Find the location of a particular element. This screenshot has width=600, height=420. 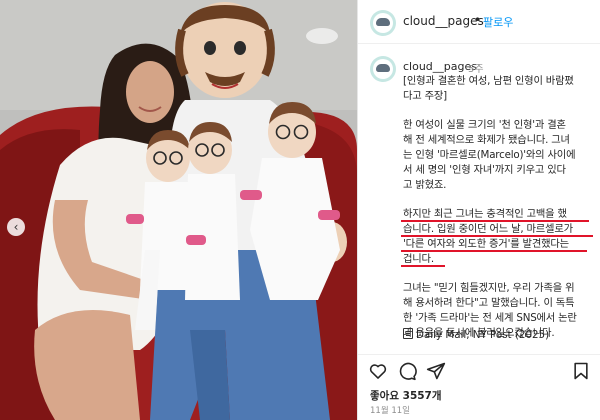

send-icon is located at coordinates (436, 371).